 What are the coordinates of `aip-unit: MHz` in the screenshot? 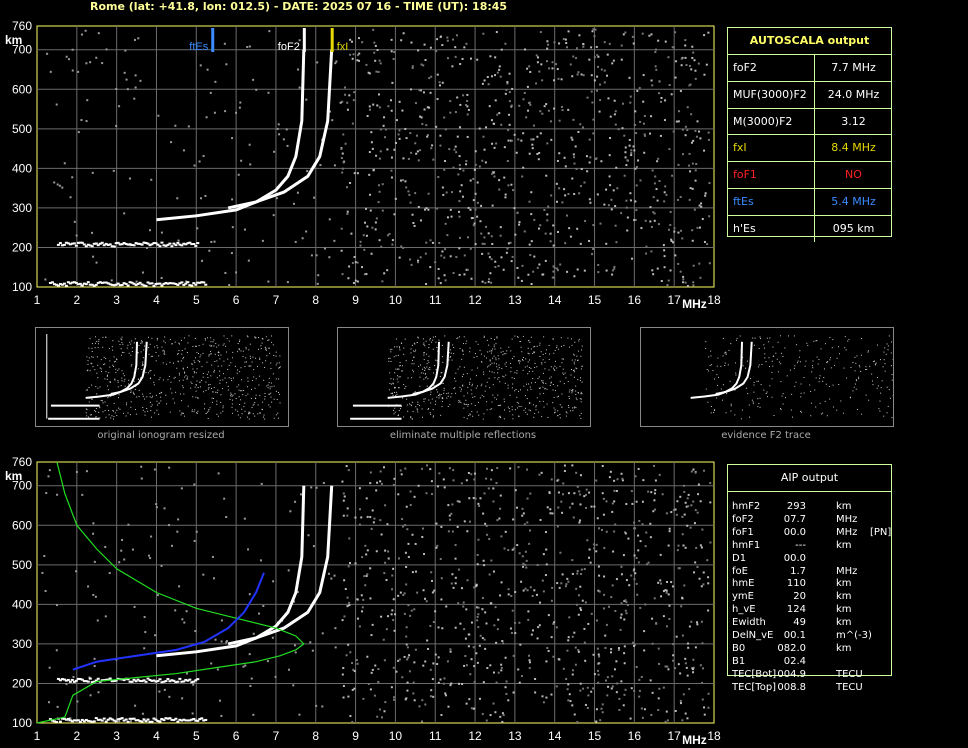 It's located at (847, 519).